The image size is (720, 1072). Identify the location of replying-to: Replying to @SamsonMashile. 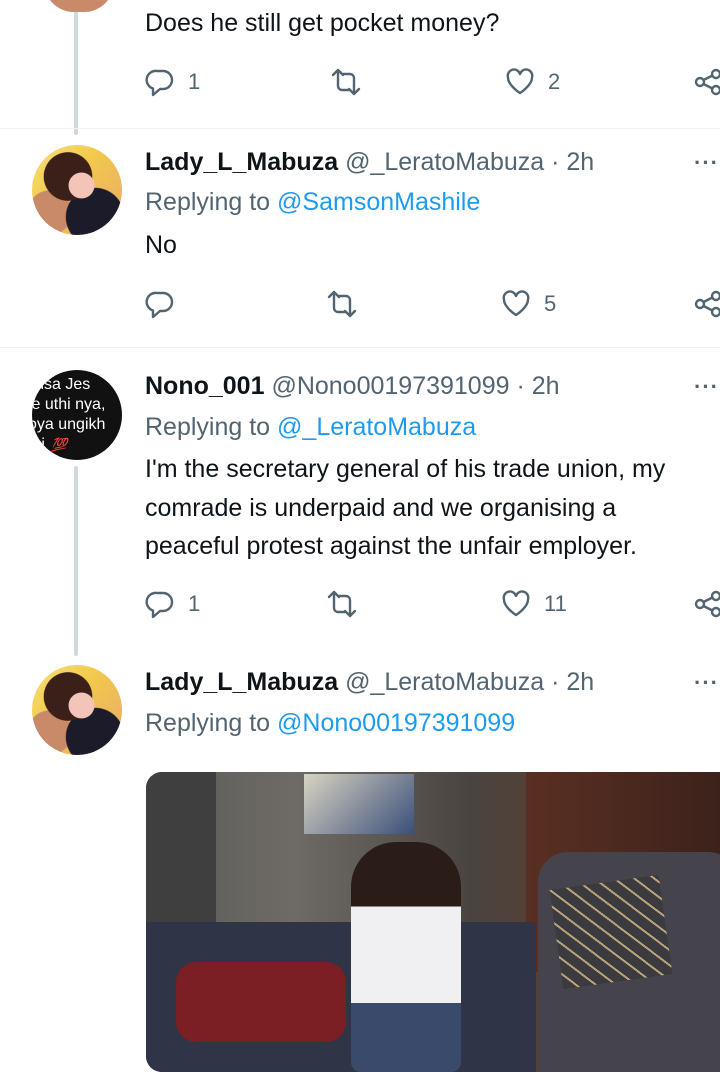
(312, 202).